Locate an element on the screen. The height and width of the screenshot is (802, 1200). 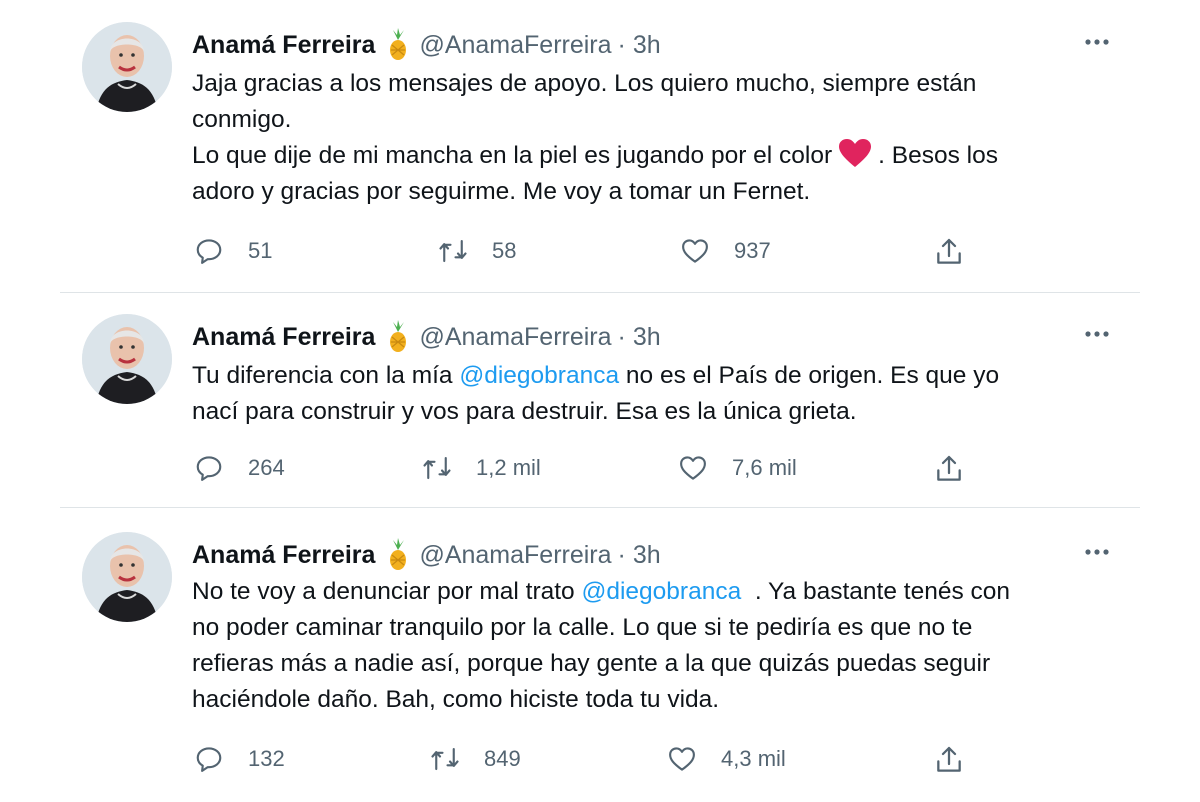
reply-count: 264 is located at coordinates (266, 467).